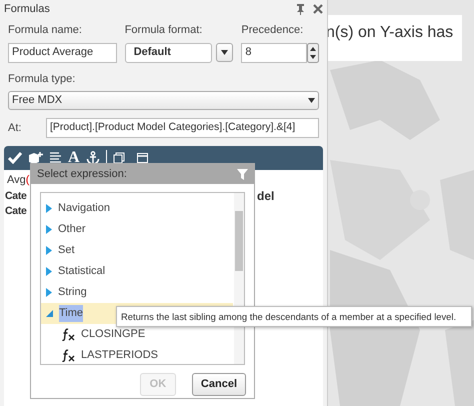 This screenshot has height=406, width=474. What do you see at coordinates (16, 180) in the screenshot?
I see `editor-text: Avg` at bounding box center [16, 180].